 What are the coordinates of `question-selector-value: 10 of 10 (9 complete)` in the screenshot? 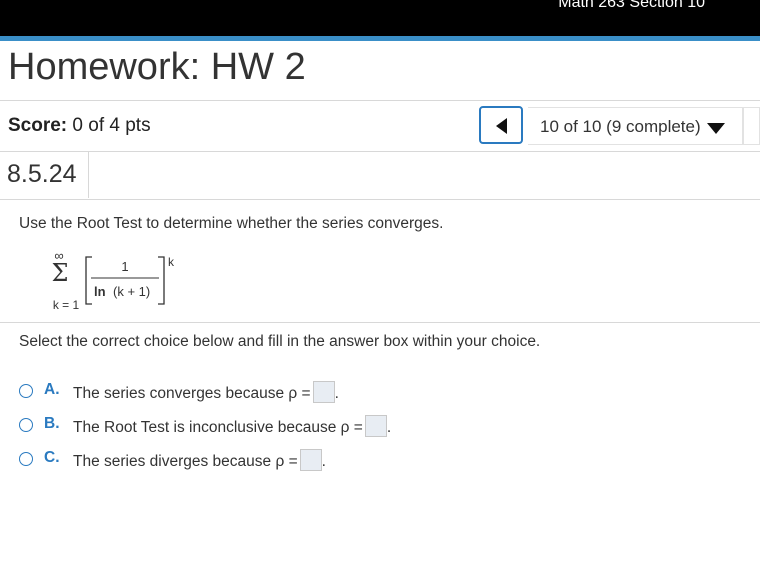 It's located at (620, 126).